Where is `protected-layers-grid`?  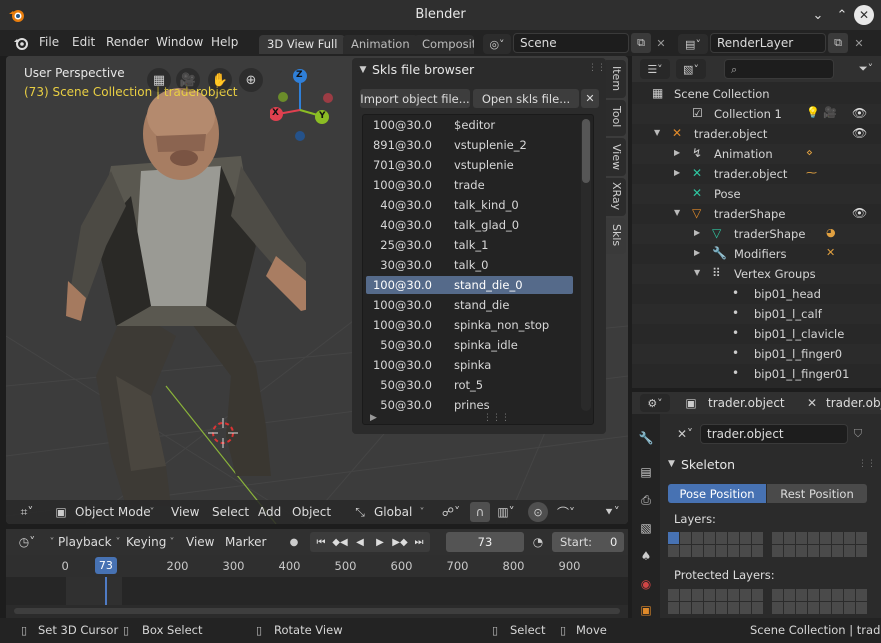 protected-layers-grid is located at coordinates (768, 603).